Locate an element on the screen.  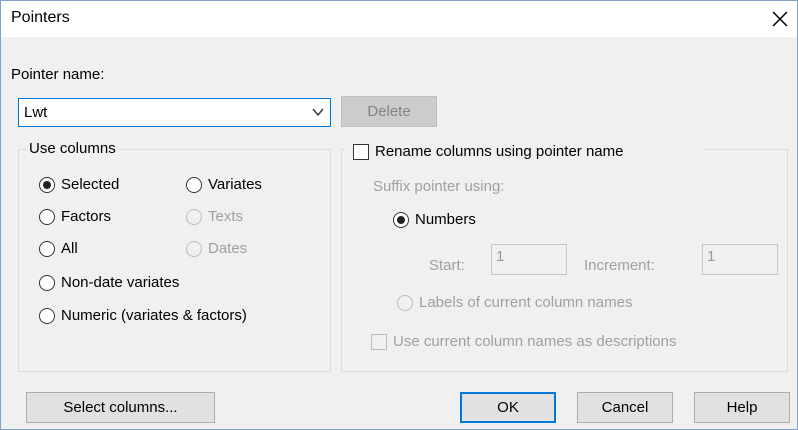
close-icon is located at coordinates (780, 19).